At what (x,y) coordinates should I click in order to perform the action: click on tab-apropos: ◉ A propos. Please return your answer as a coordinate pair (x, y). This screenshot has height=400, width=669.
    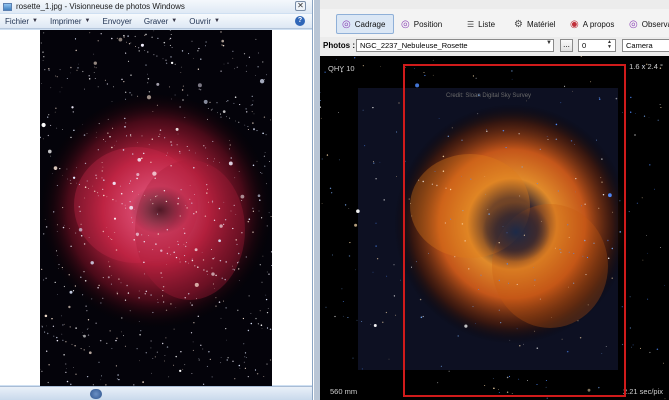
    Looking at the image, I should click on (594, 24).